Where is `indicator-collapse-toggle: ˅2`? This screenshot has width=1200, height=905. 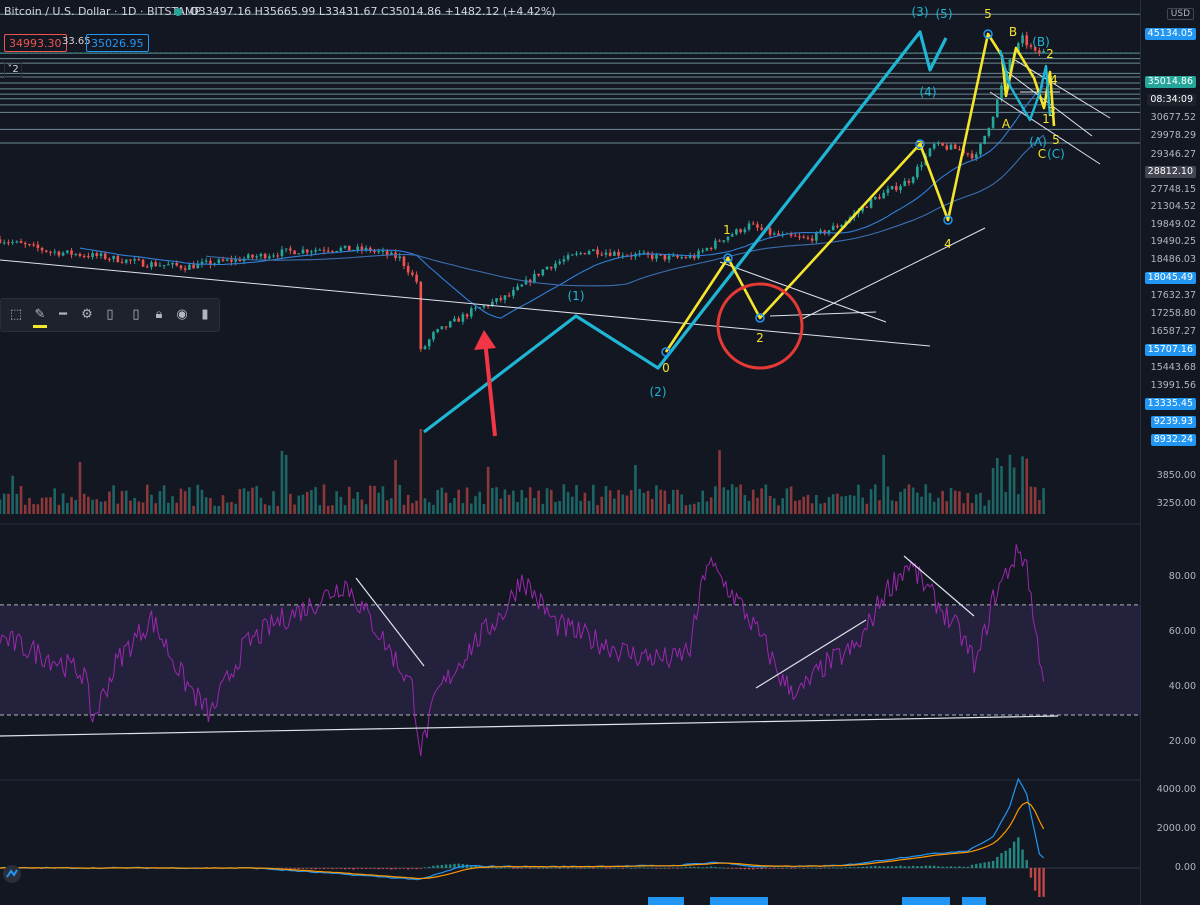
indicator-collapse-toggle: ˅2 is located at coordinates (13, 70).